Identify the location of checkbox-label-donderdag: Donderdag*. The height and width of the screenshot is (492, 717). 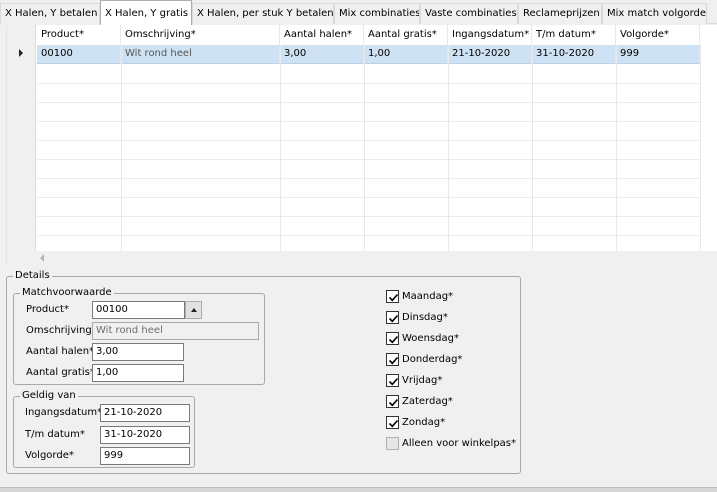
(432, 360).